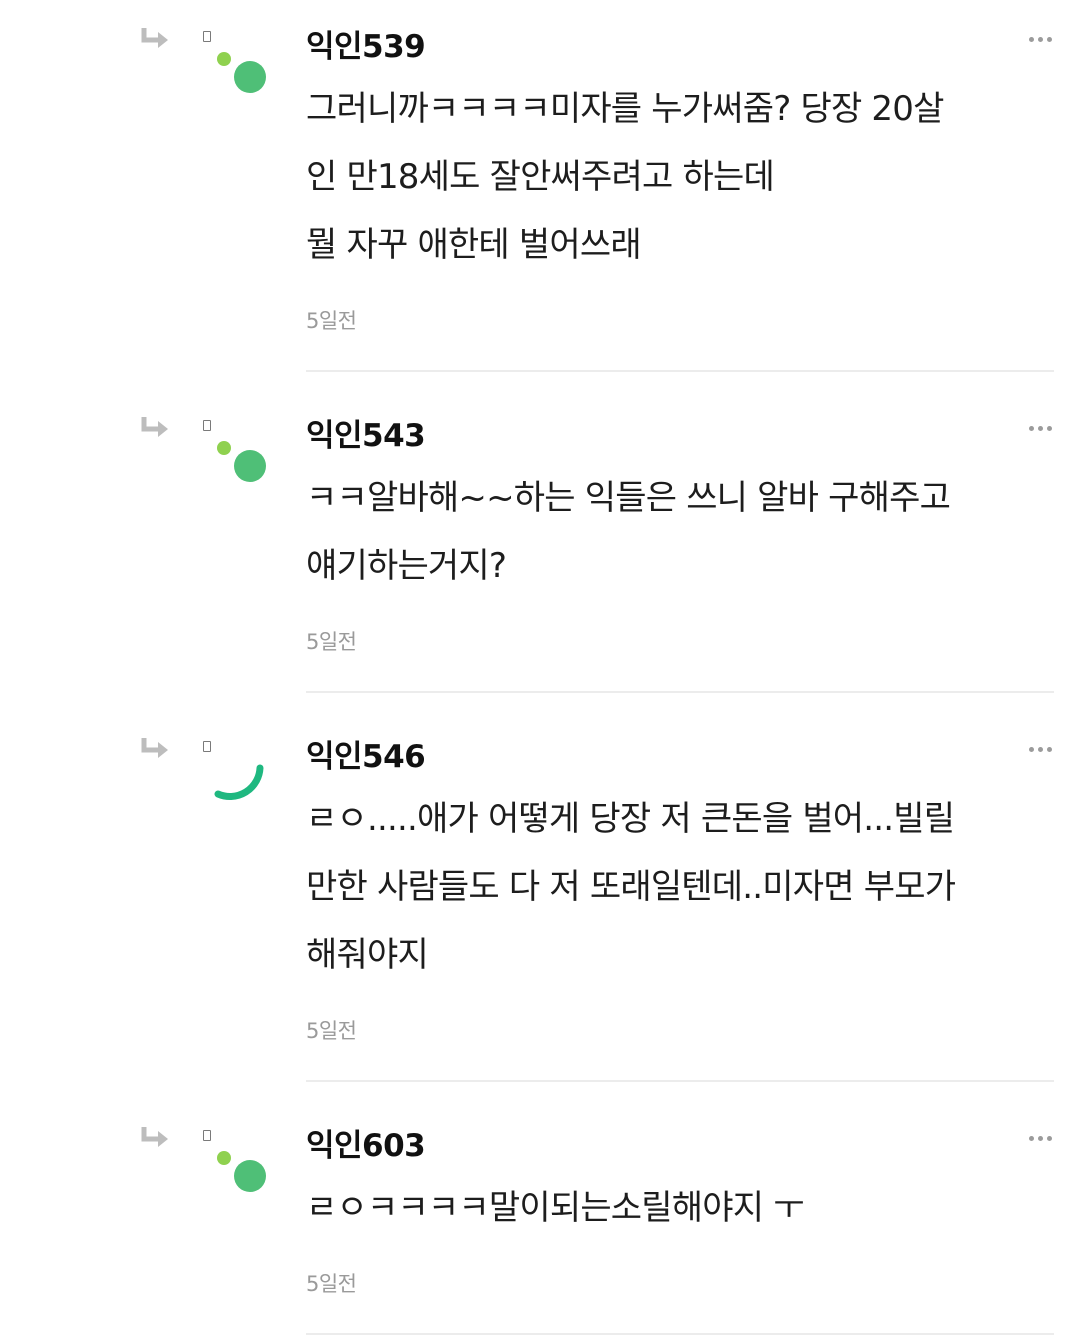 The height and width of the screenshot is (1340, 1080). I want to click on comment-body: ㄹㅇㅋㅋㅋㅋ말이되는소릴해야지 ㅜ, so click(681, 1208).